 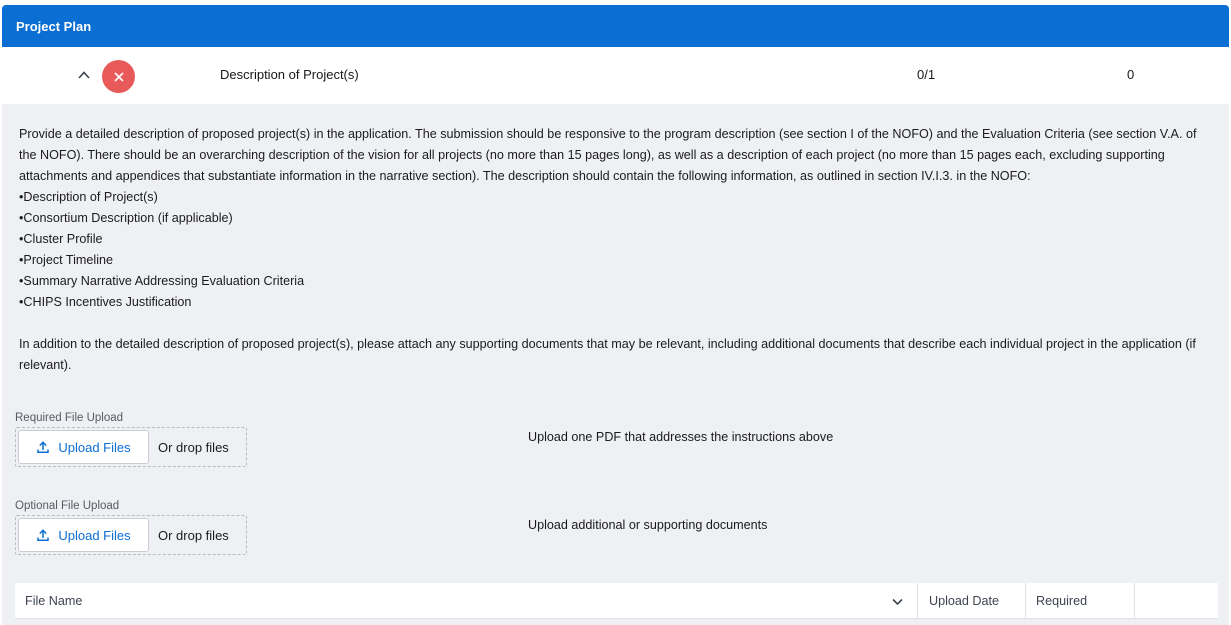 What do you see at coordinates (54, 26) in the screenshot?
I see `section-title: Project Plan` at bounding box center [54, 26].